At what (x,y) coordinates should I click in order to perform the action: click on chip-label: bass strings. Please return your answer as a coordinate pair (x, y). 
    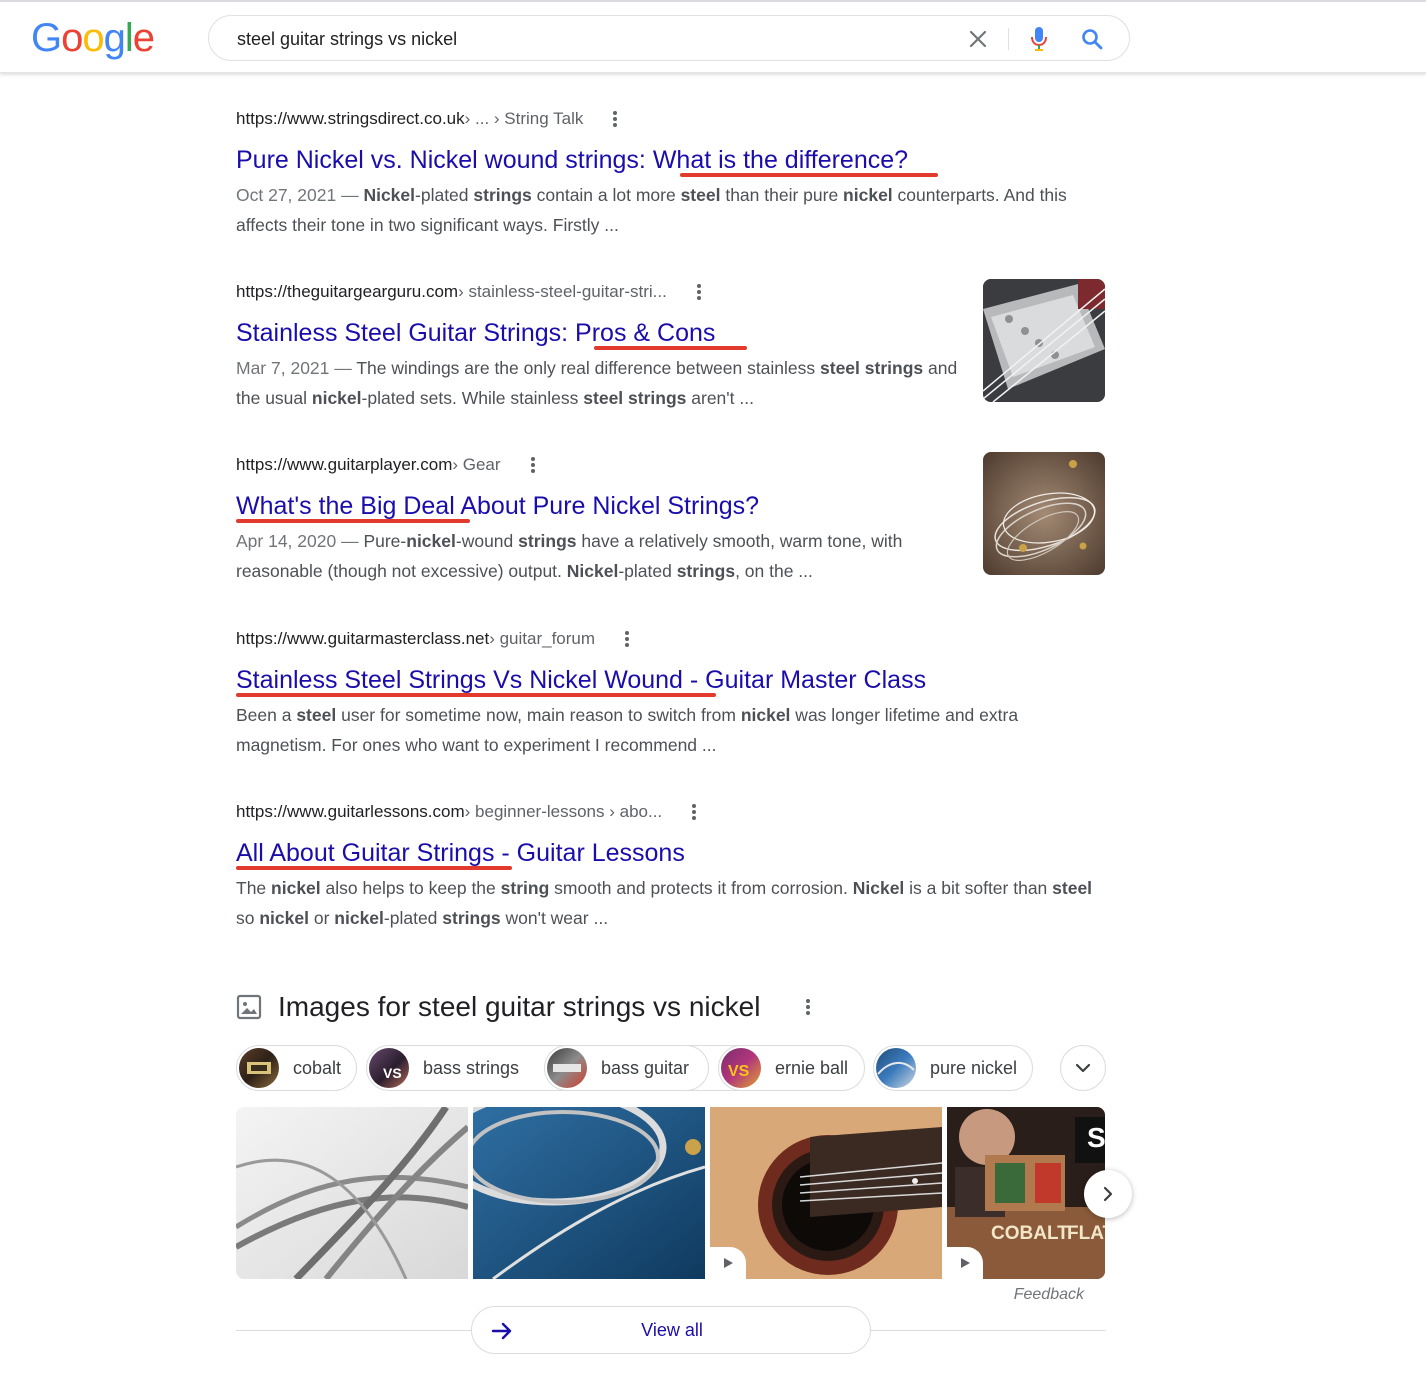
    Looking at the image, I should click on (471, 1067).